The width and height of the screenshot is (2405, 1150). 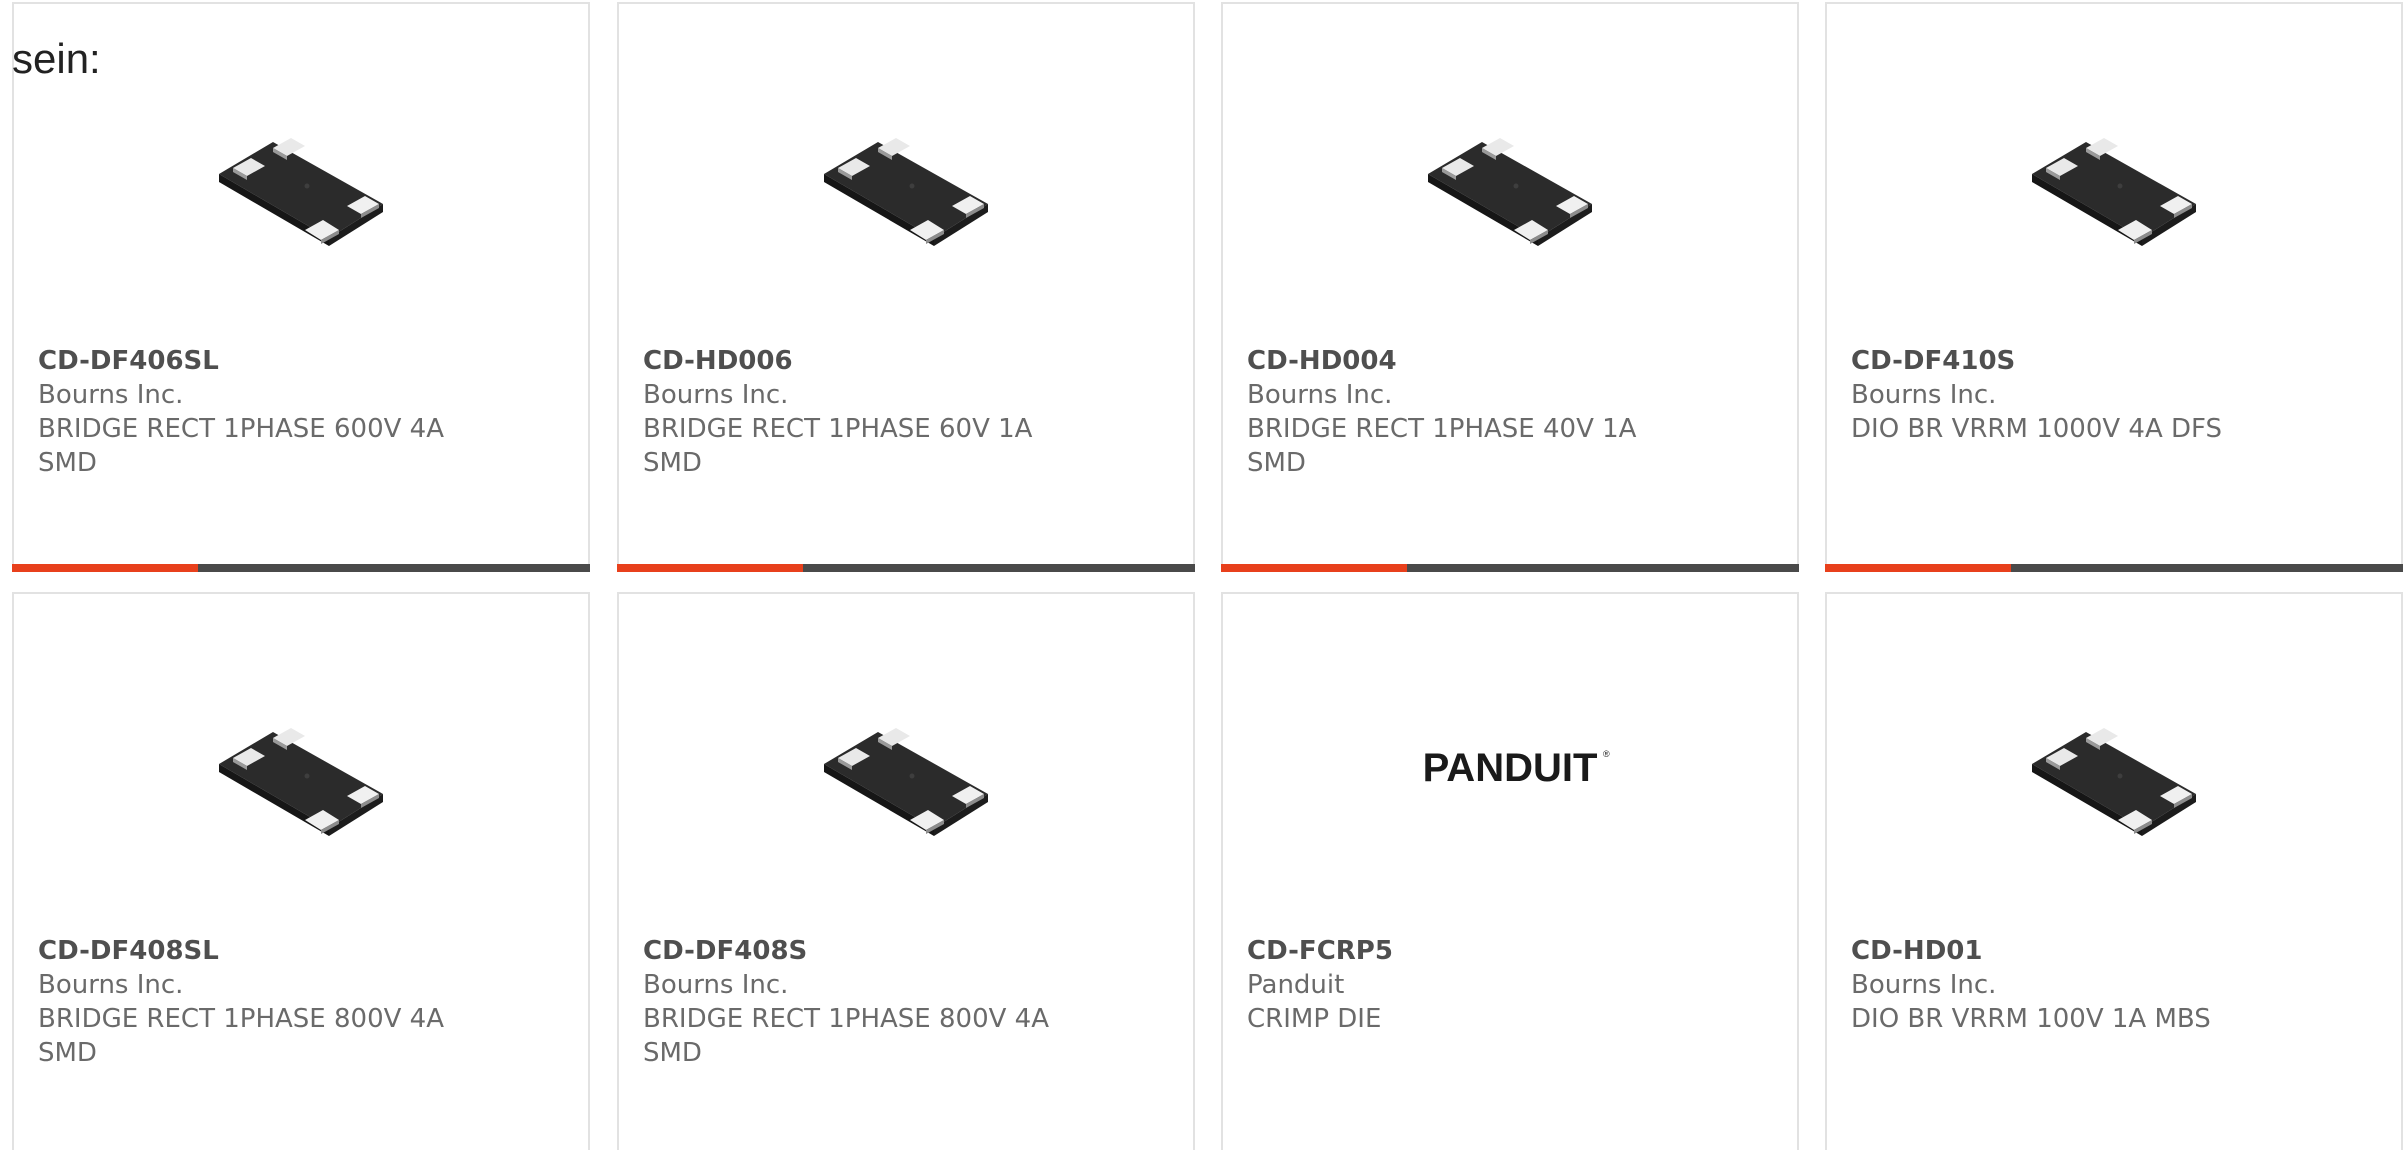 What do you see at coordinates (2031, 1019) in the screenshot?
I see `product-description: DIO BR VRRM 100V 1A MBS` at bounding box center [2031, 1019].